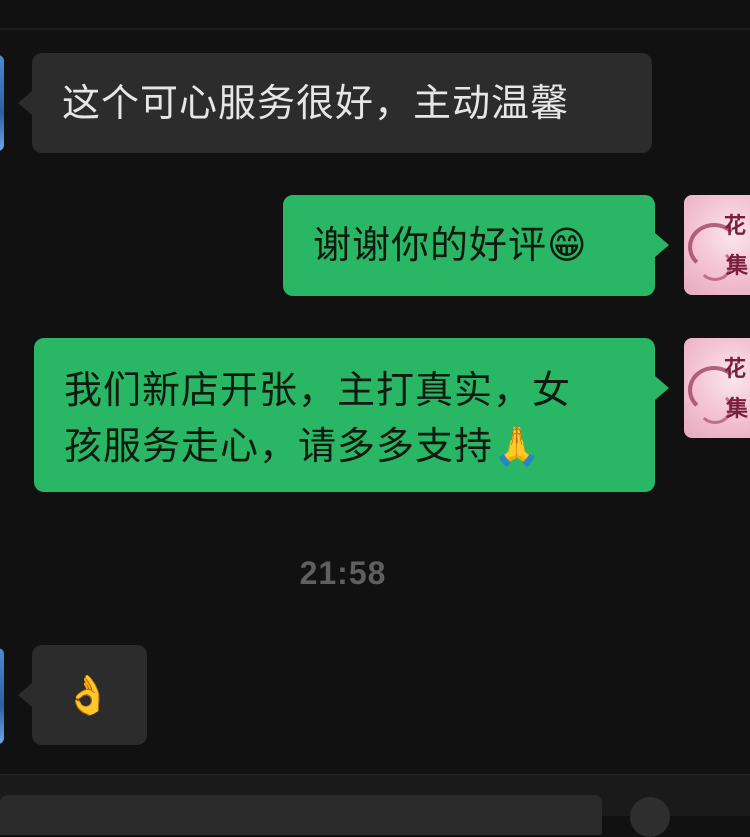  I want to click on message-text: 这个可心服务很好，主动温馨, so click(316, 103).